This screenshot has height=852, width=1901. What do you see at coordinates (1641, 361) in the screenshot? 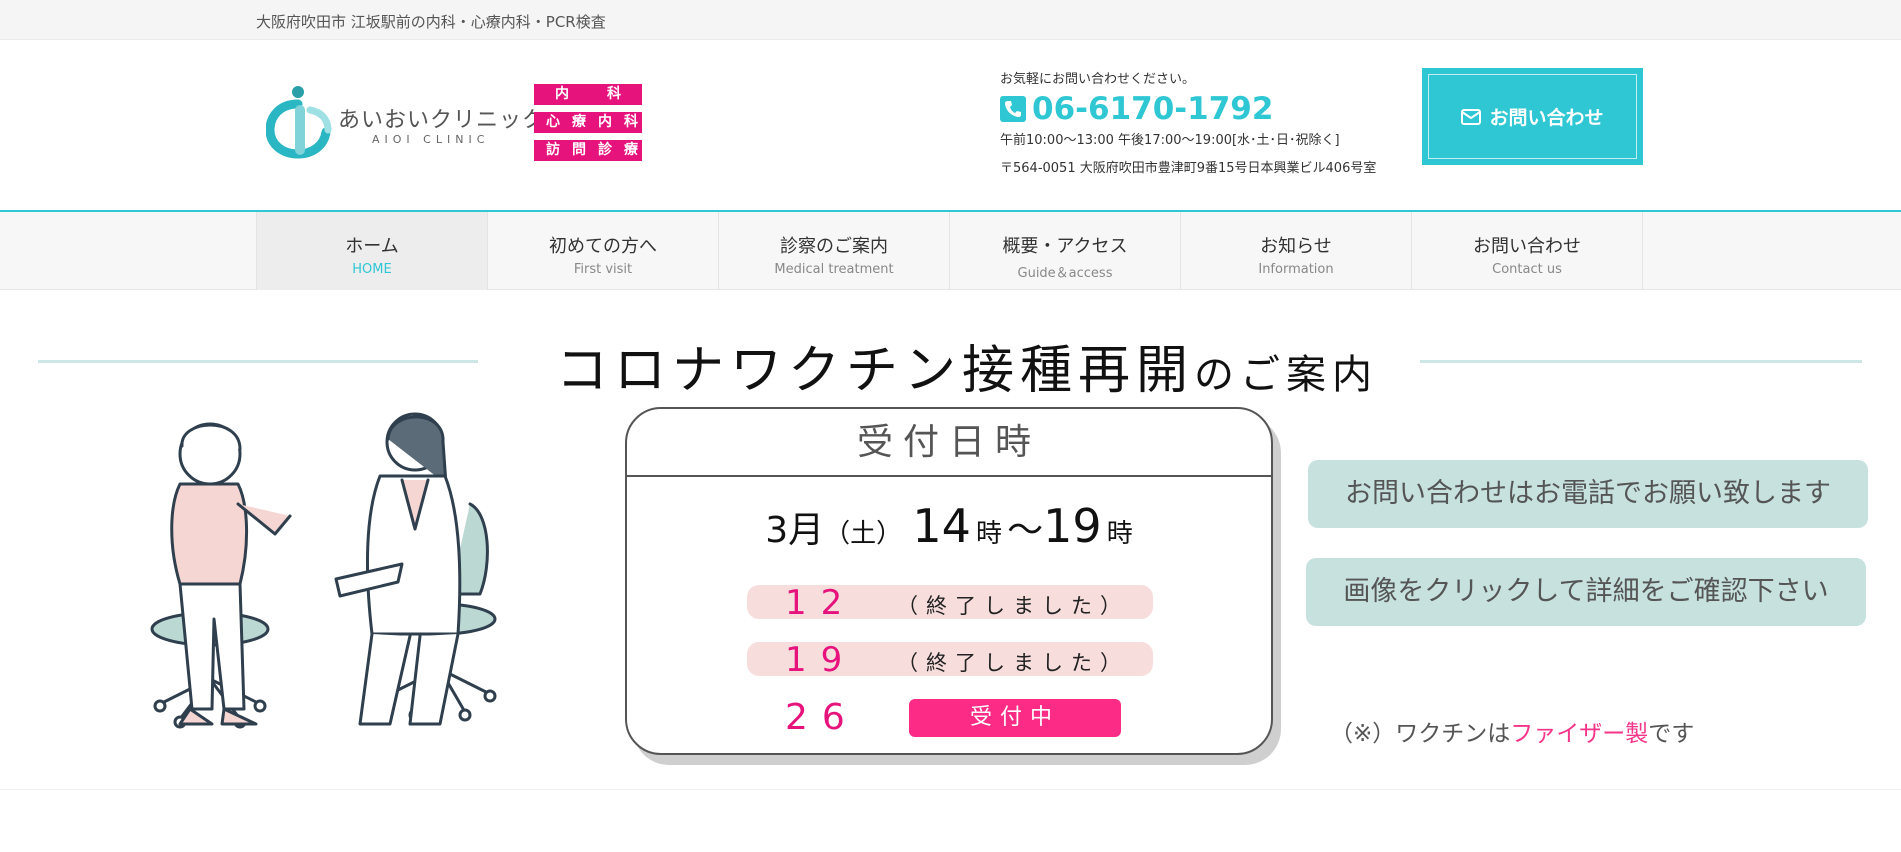
I see `banner-line-right` at bounding box center [1641, 361].